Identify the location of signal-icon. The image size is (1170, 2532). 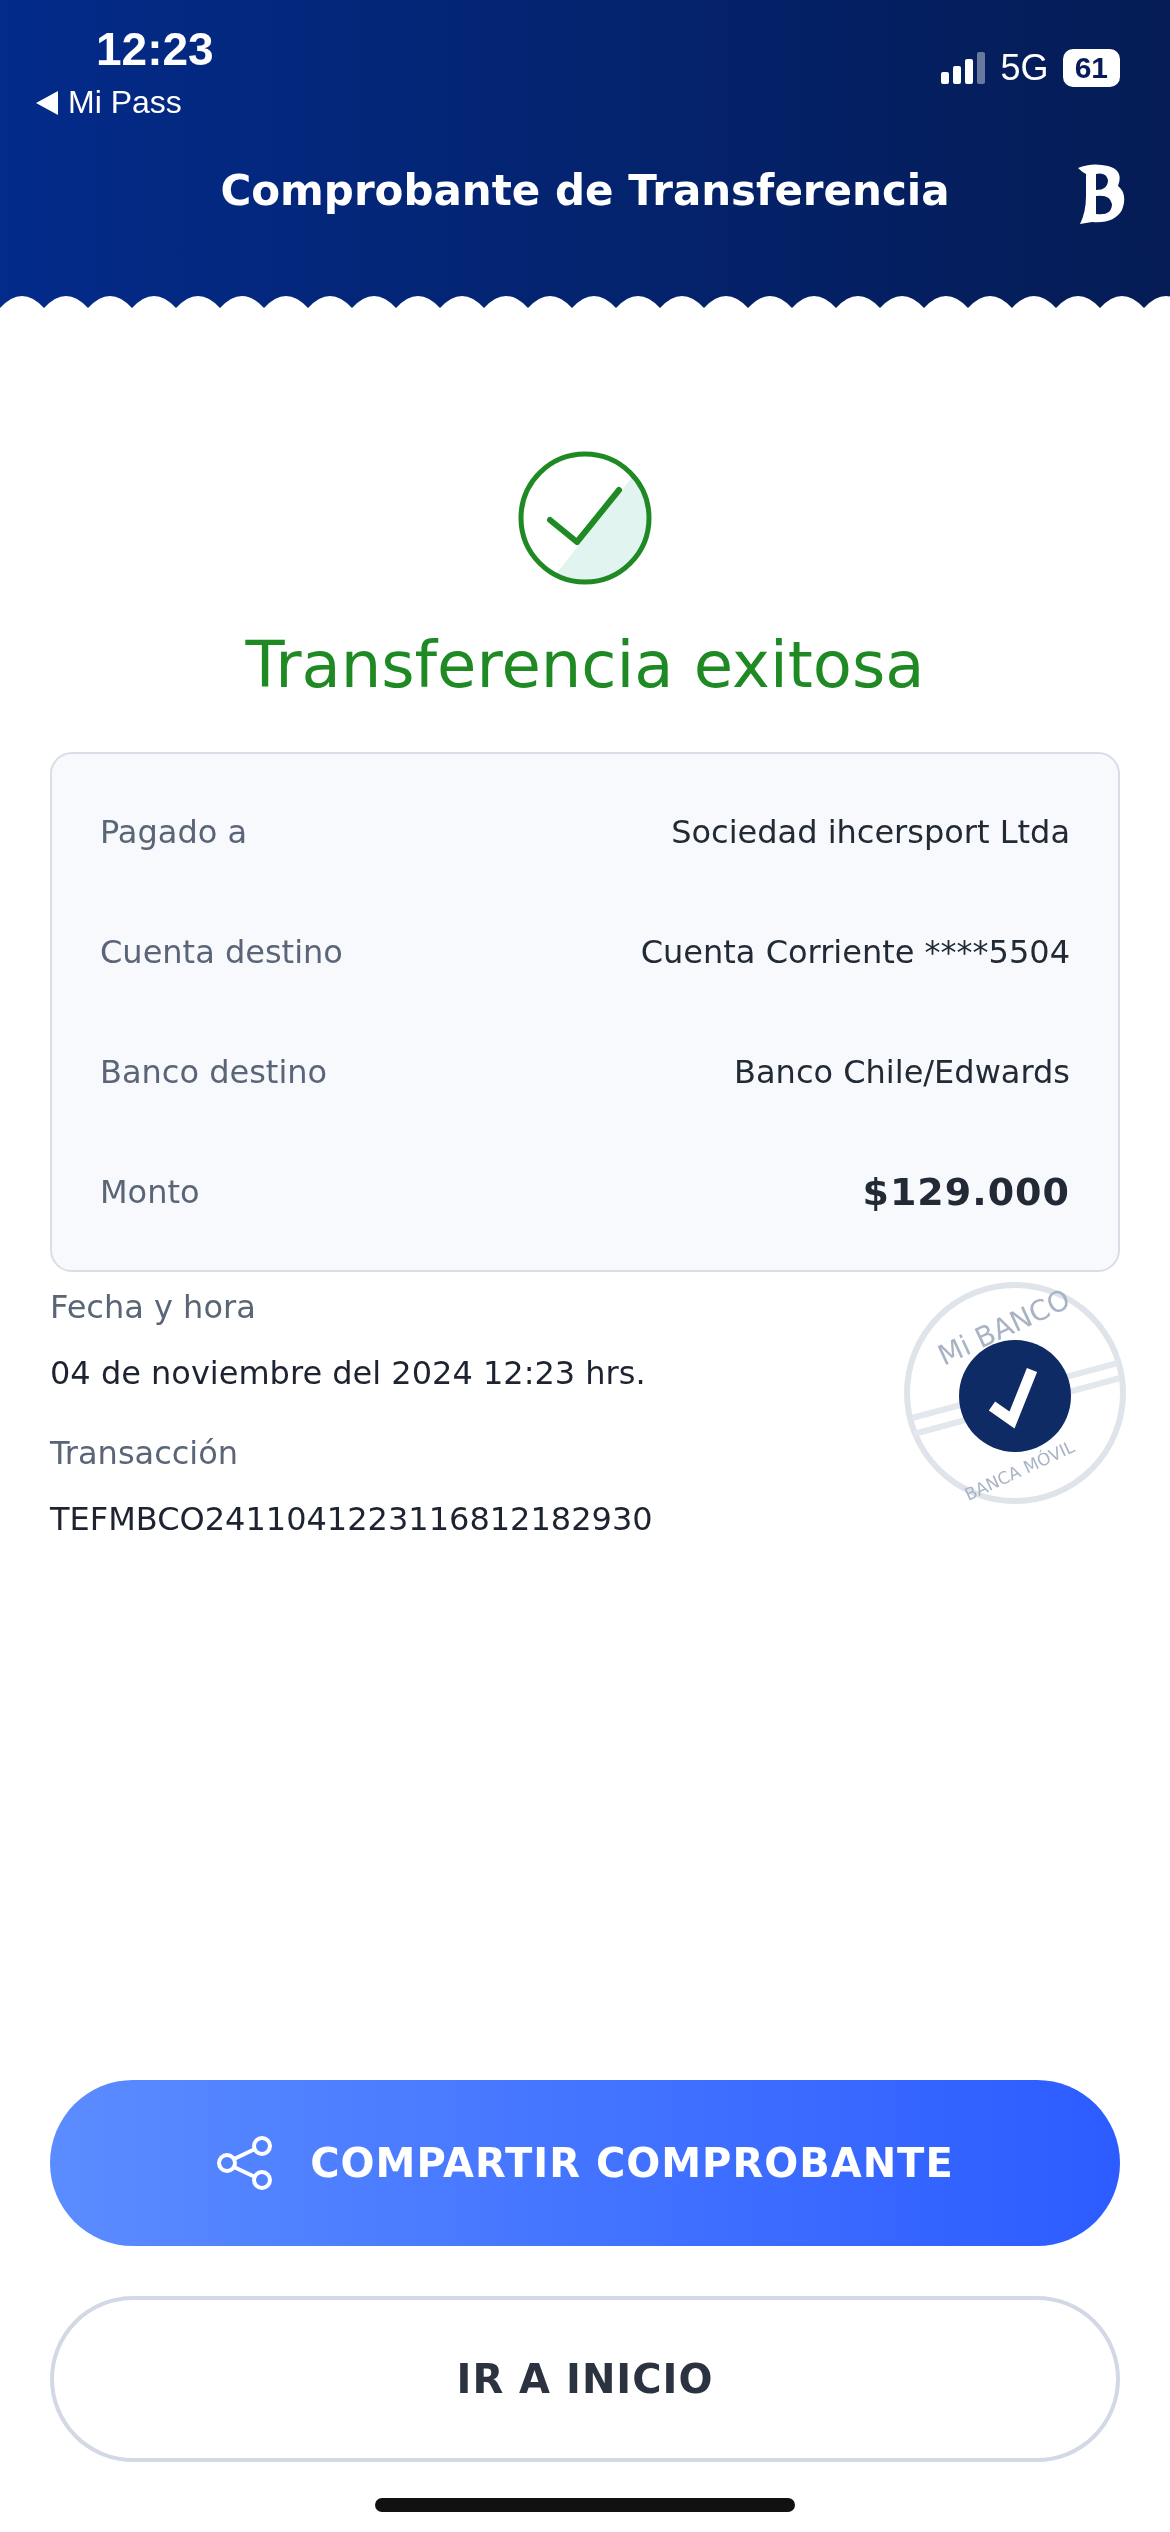
(963, 68).